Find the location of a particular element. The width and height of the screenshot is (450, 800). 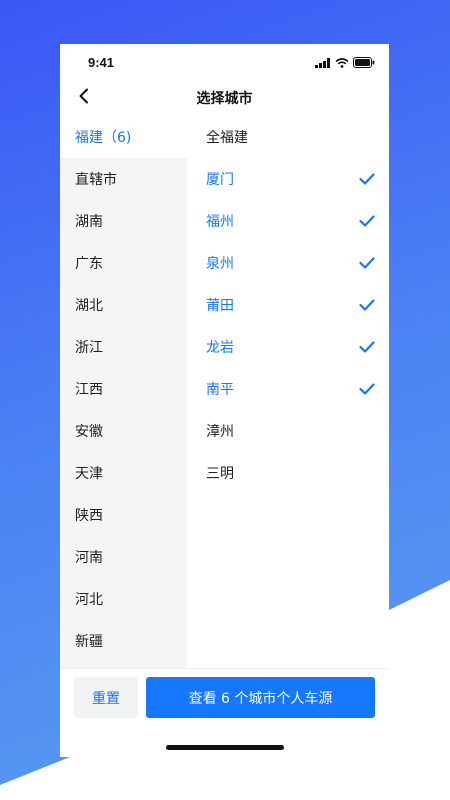

status-icons is located at coordinates (345, 62).